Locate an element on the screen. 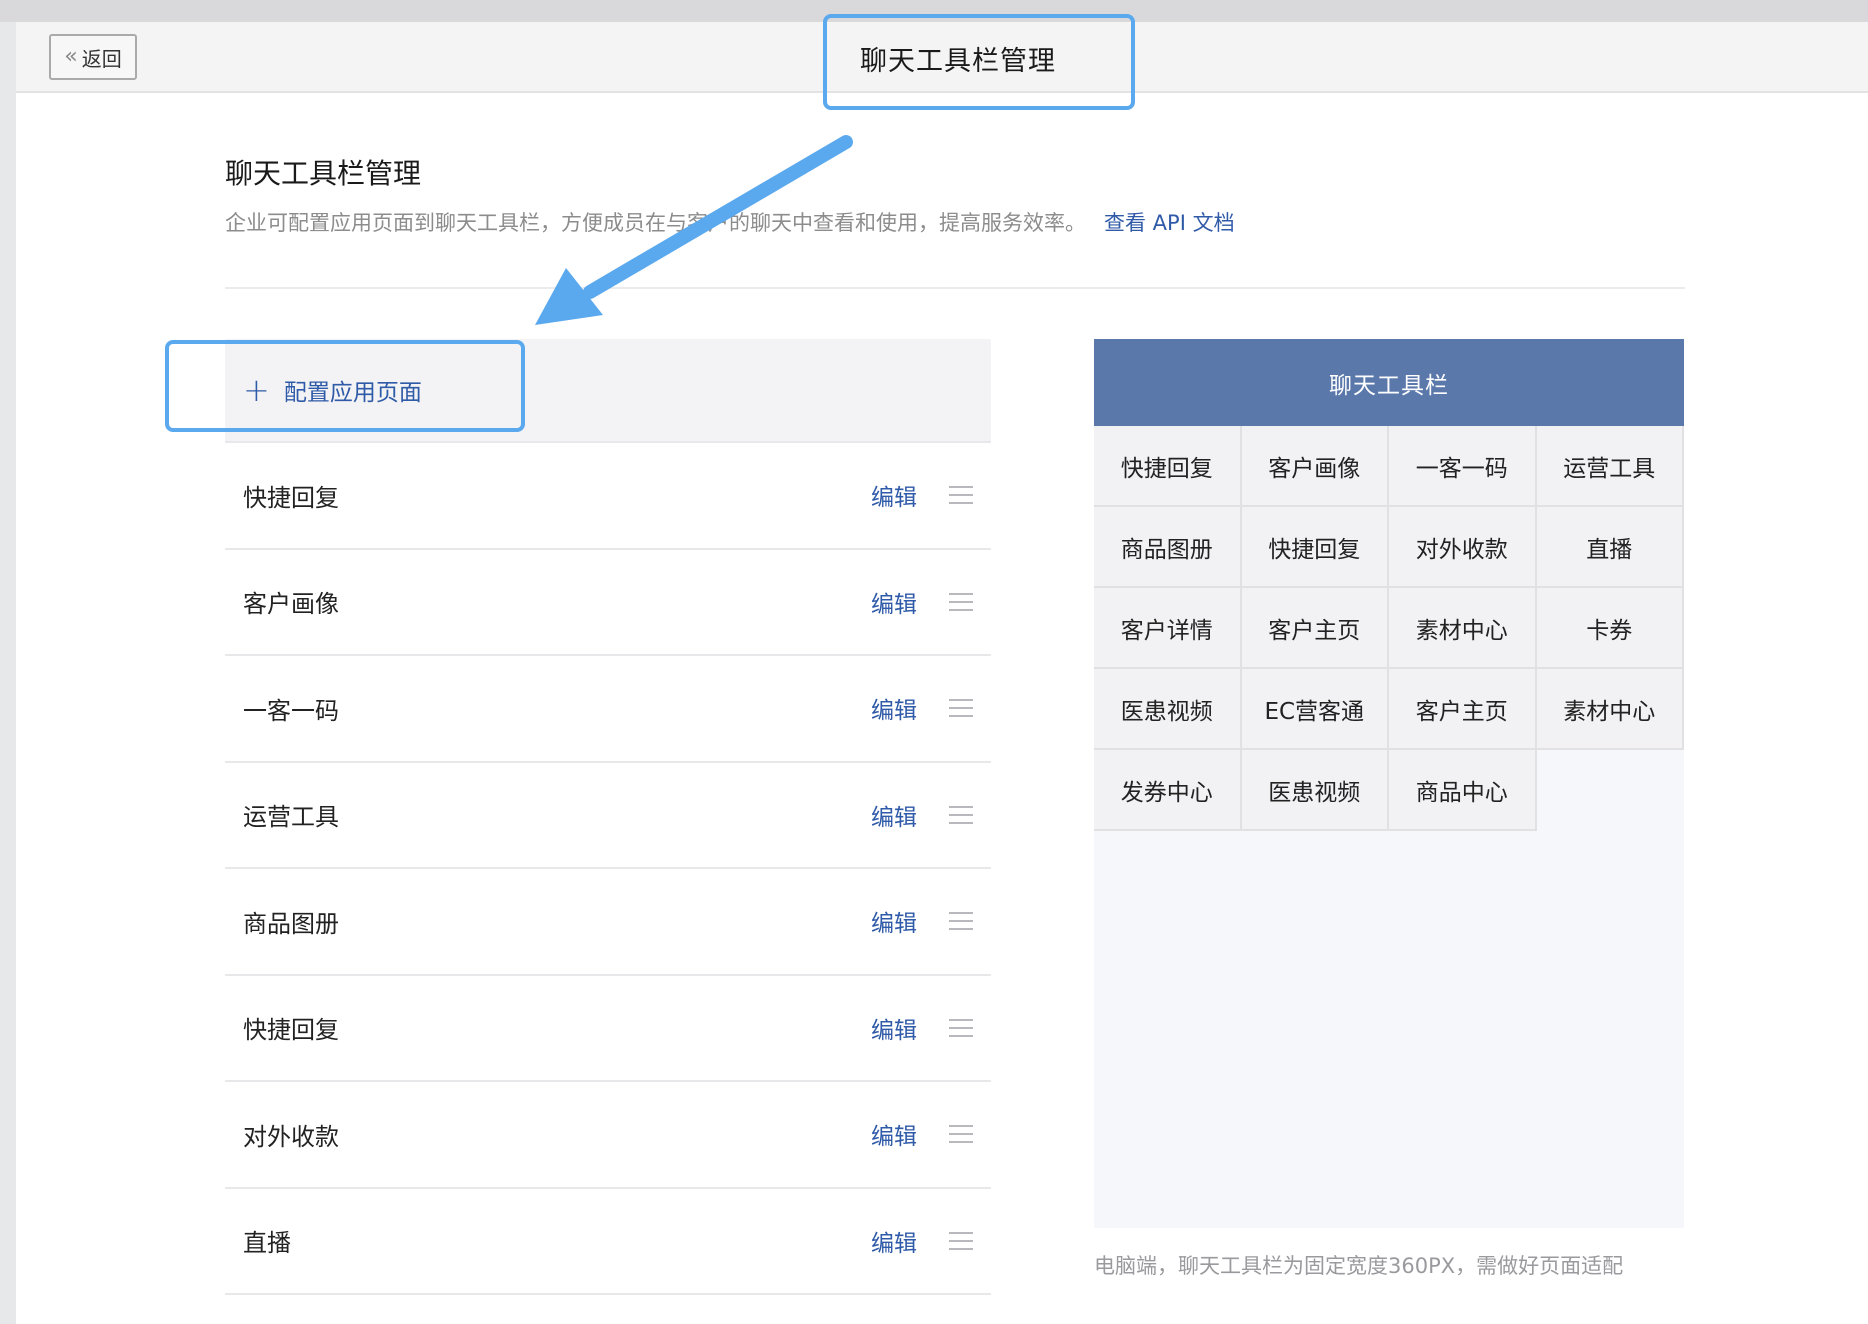 The height and width of the screenshot is (1324, 1868). list-item-name: 商品图册 is located at coordinates (291, 923).